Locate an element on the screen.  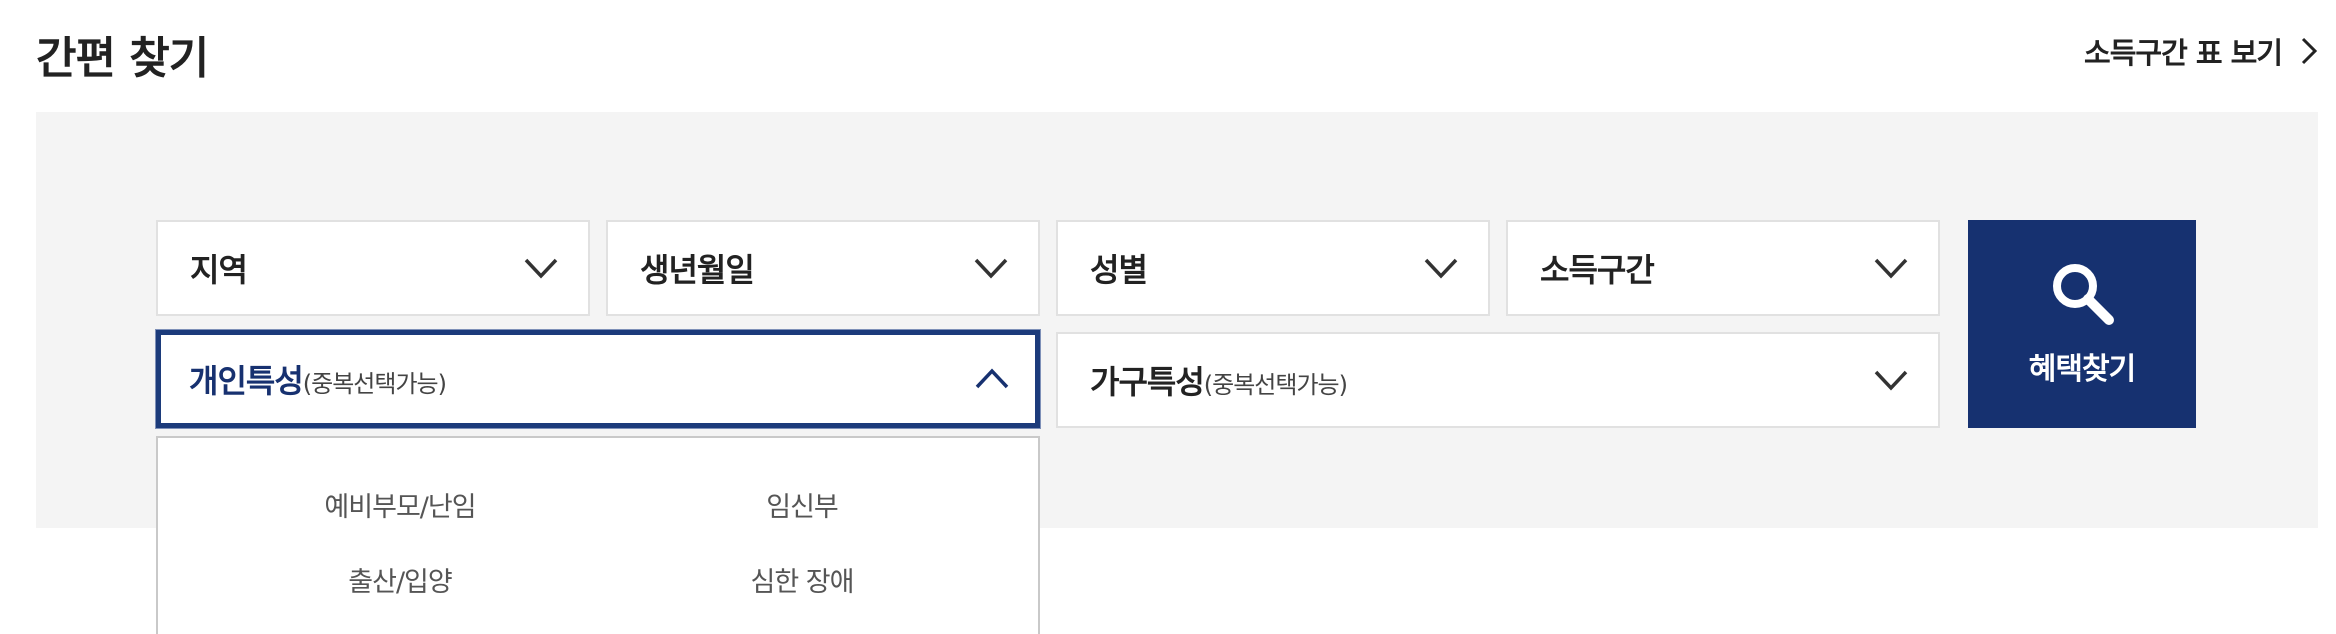
household-traits-note: (중복선택가능) is located at coordinates (1275, 385).